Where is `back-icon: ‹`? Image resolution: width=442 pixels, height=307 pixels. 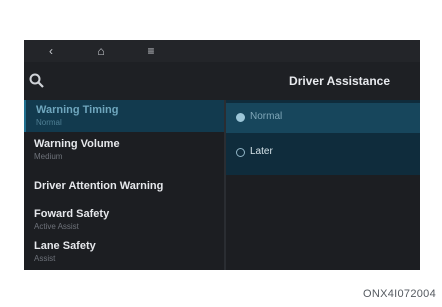
back-icon: ‹ is located at coordinates (51, 51).